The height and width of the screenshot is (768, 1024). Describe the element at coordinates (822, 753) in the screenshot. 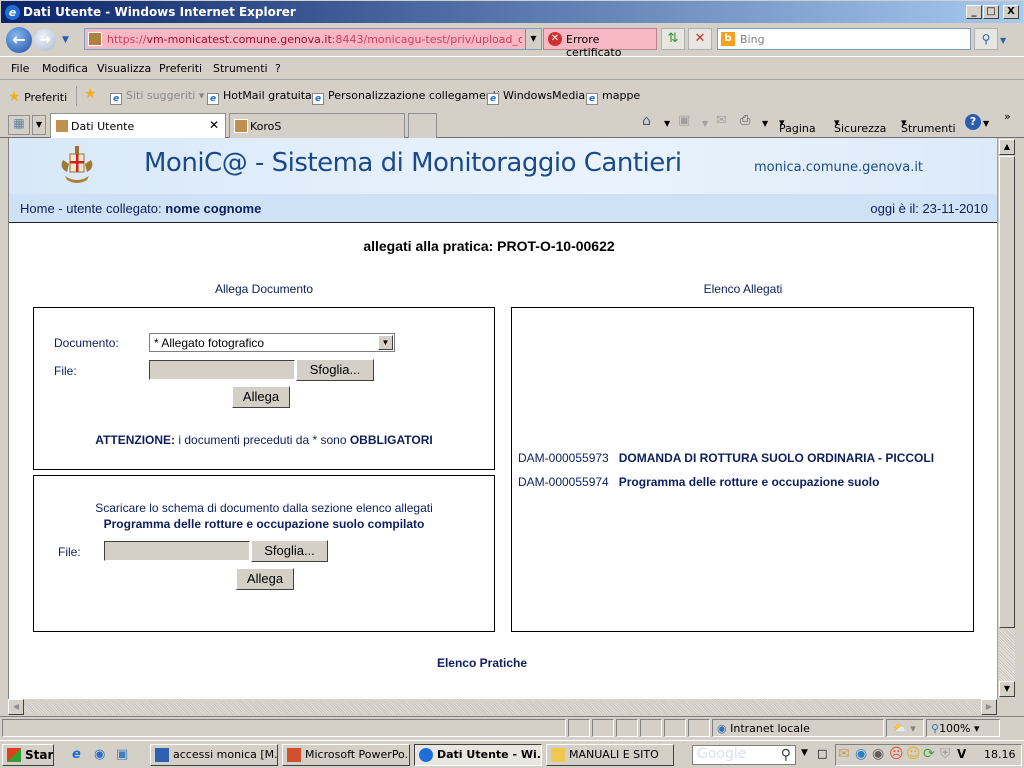

I see `show-desktop-icon: □` at that location.